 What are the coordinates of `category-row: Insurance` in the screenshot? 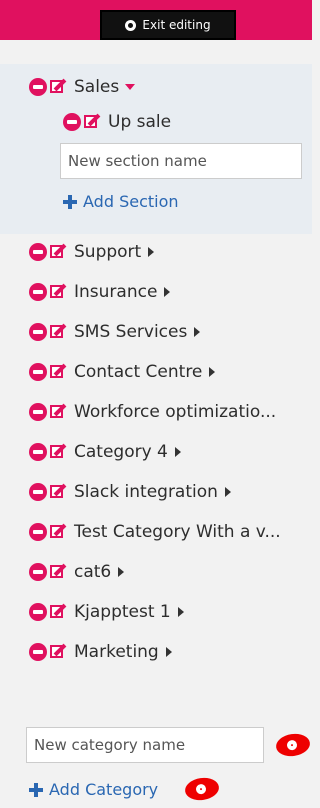 It's located at (100, 292).